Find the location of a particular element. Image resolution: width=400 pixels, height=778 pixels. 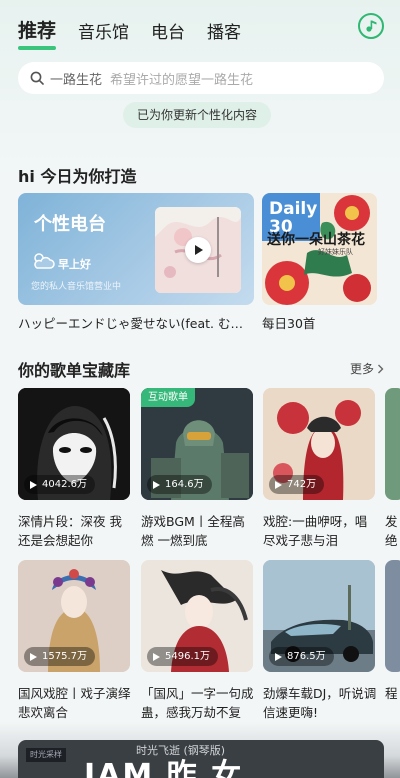

radio-play-button is located at coordinates (198, 250).